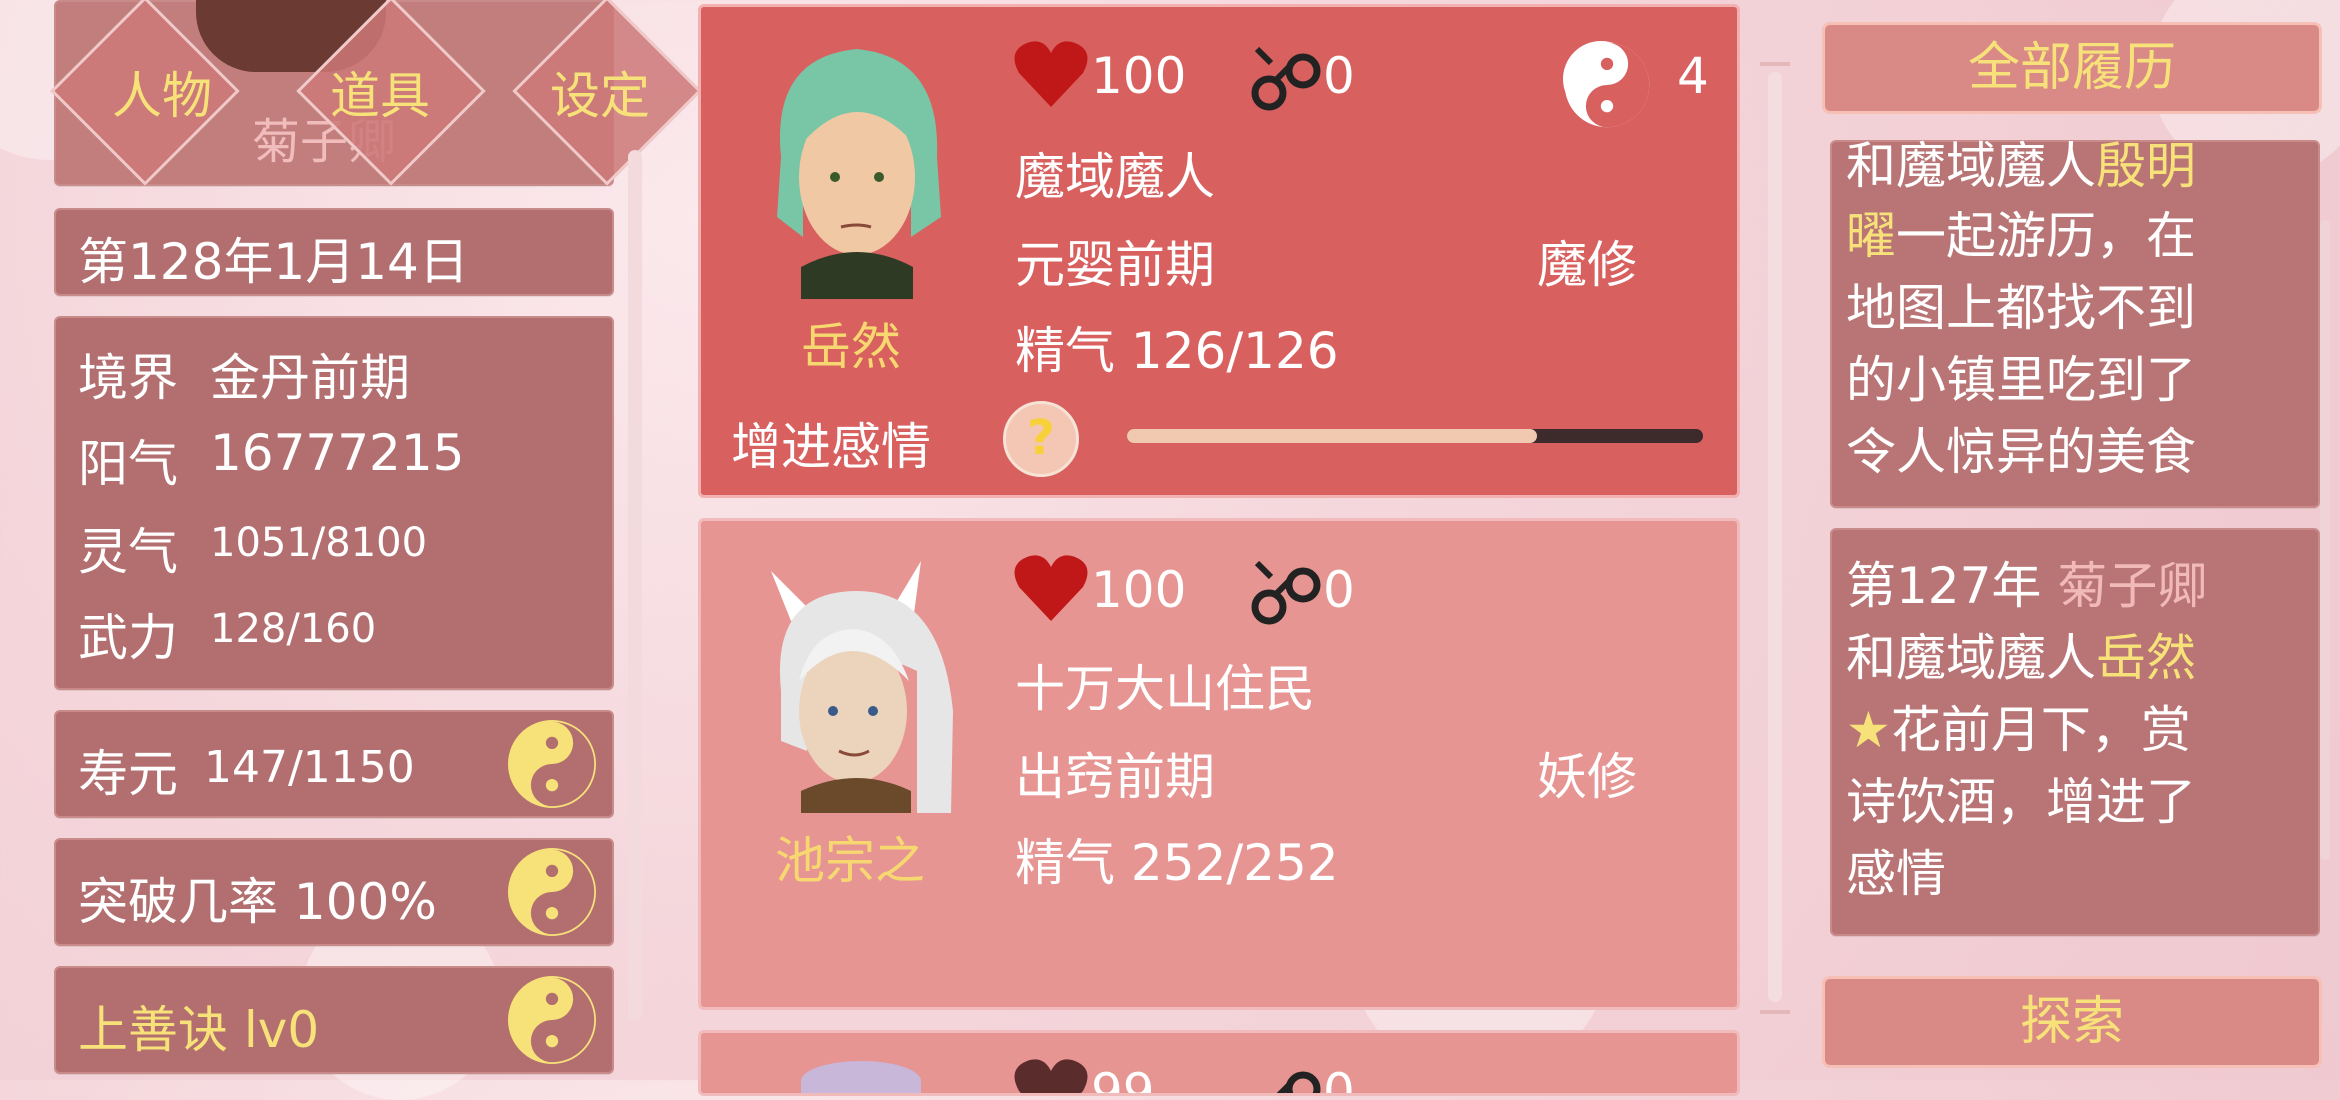 The height and width of the screenshot is (1100, 2340). What do you see at coordinates (1219, 1063) in the screenshot?
I see `character-card-3: 99 0` at bounding box center [1219, 1063].